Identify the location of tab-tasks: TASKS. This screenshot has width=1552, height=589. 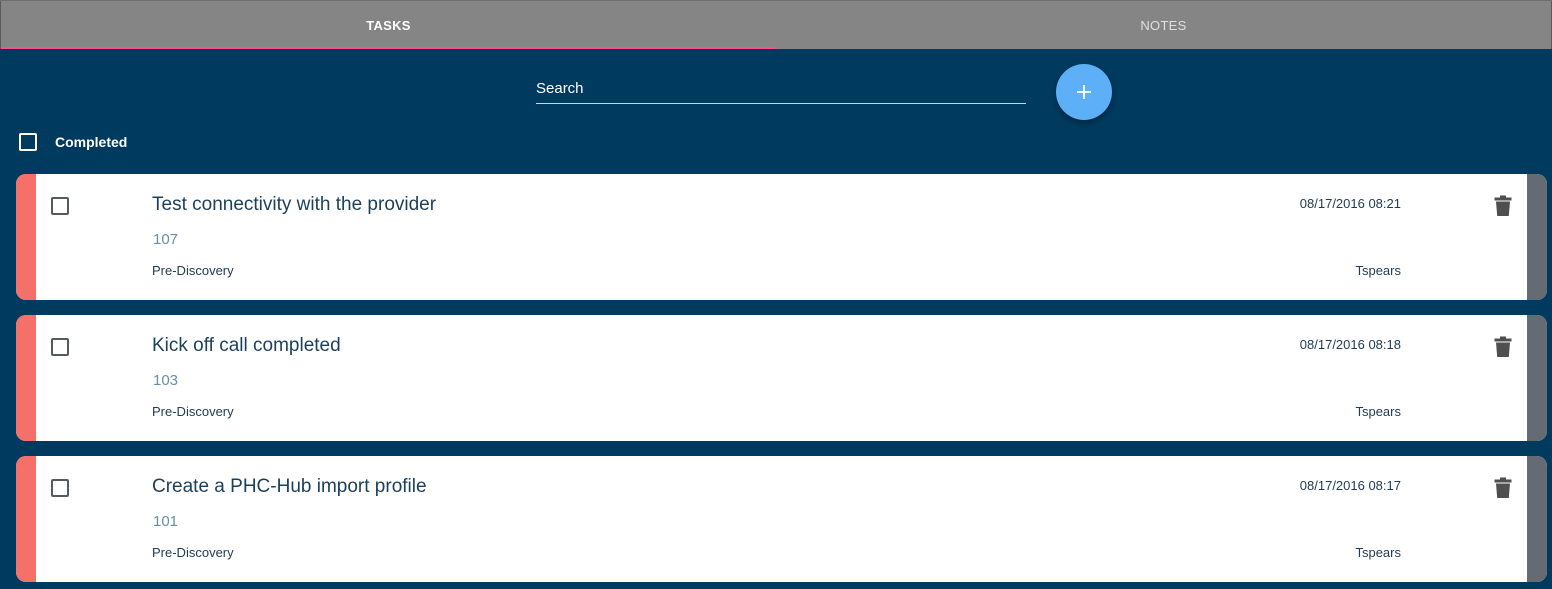
(388, 25).